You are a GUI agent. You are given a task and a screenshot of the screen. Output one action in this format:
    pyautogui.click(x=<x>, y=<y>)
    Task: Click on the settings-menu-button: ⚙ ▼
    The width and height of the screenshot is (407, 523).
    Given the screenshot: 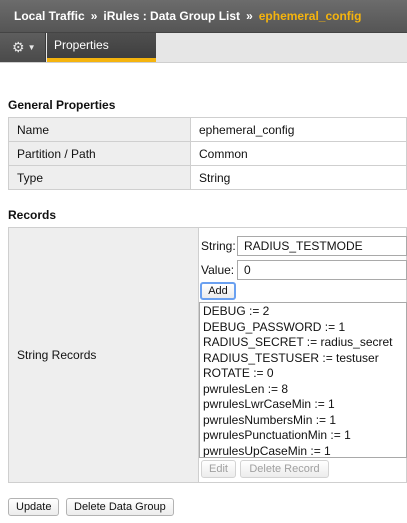 What is the action you would take?
    pyautogui.click(x=23, y=47)
    